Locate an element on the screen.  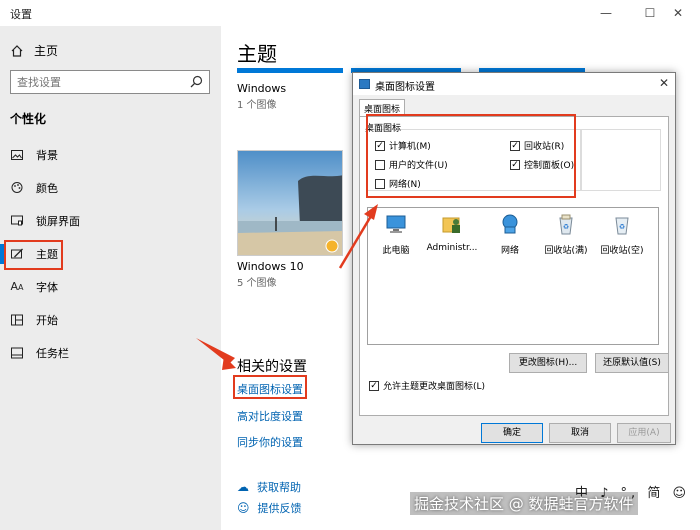
theme-image-count: 5 个图像 is located at coordinates (257, 283).